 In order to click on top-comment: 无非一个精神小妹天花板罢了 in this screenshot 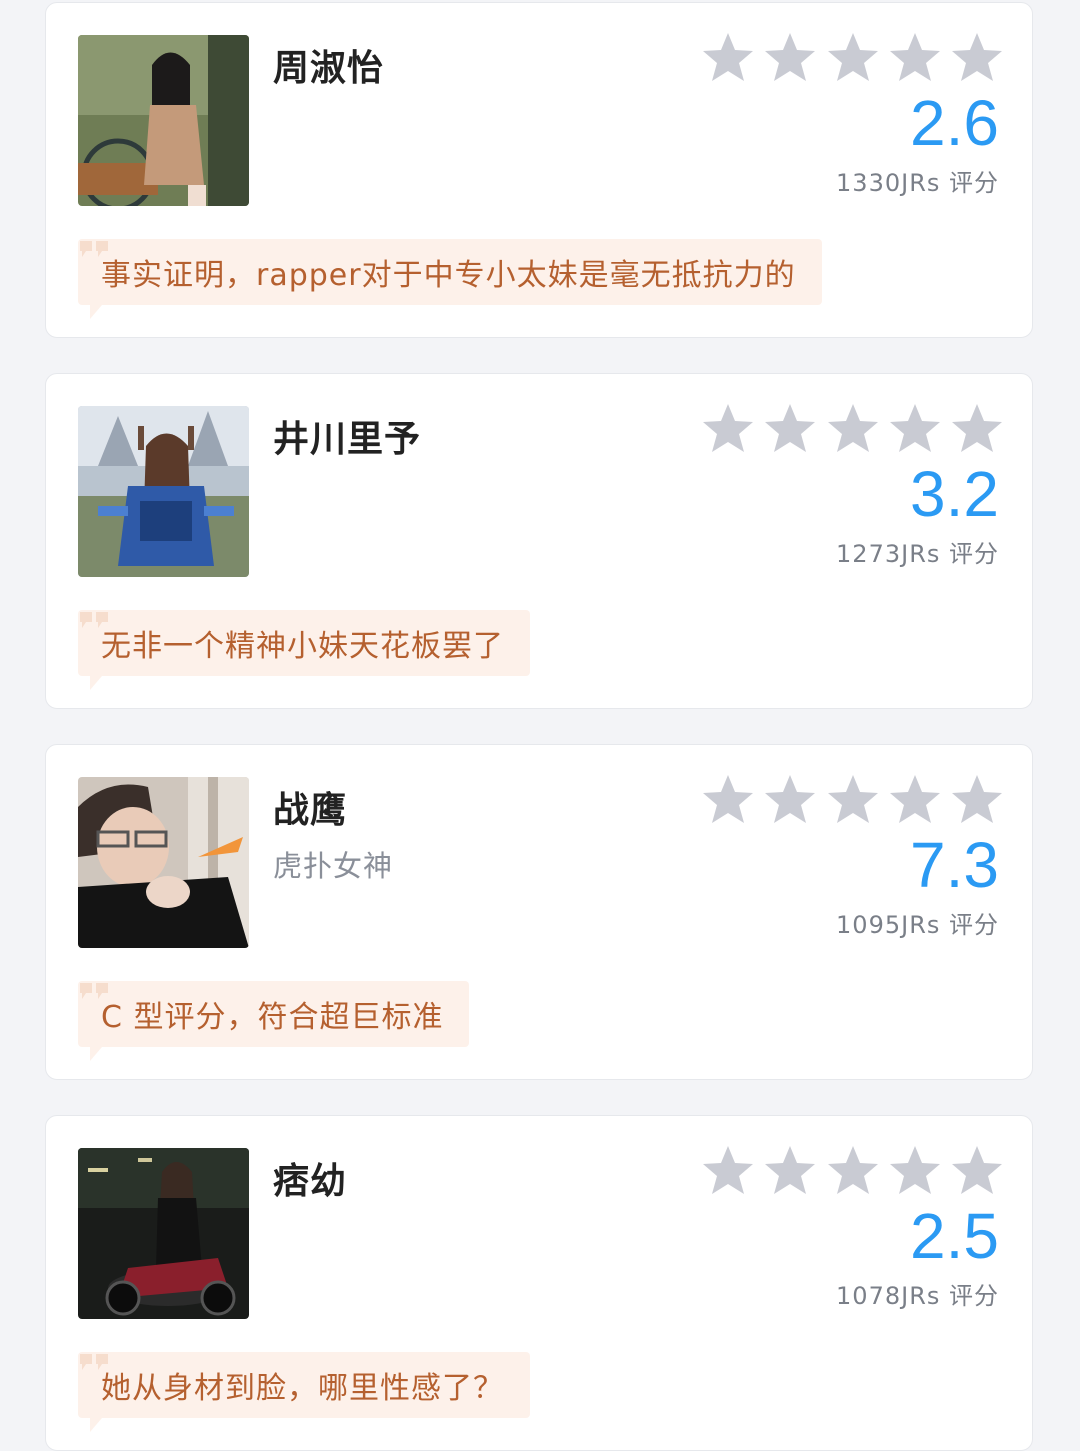, I will do `click(304, 649)`.